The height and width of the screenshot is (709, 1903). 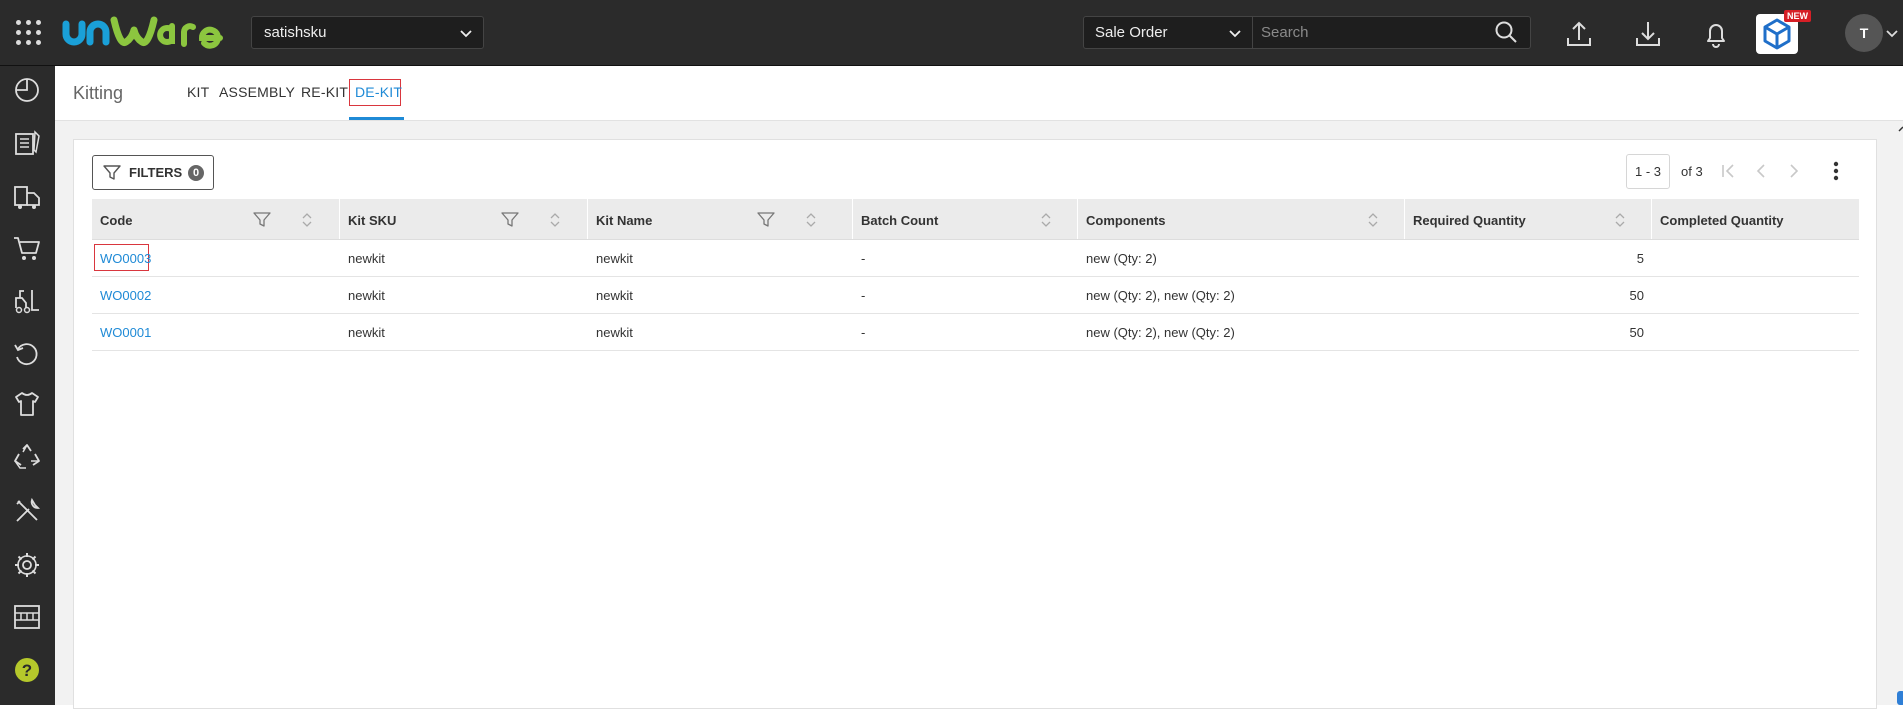 What do you see at coordinates (295, 32) in the screenshot?
I see `tenant-select-value: satishsku` at bounding box center [295, 32].